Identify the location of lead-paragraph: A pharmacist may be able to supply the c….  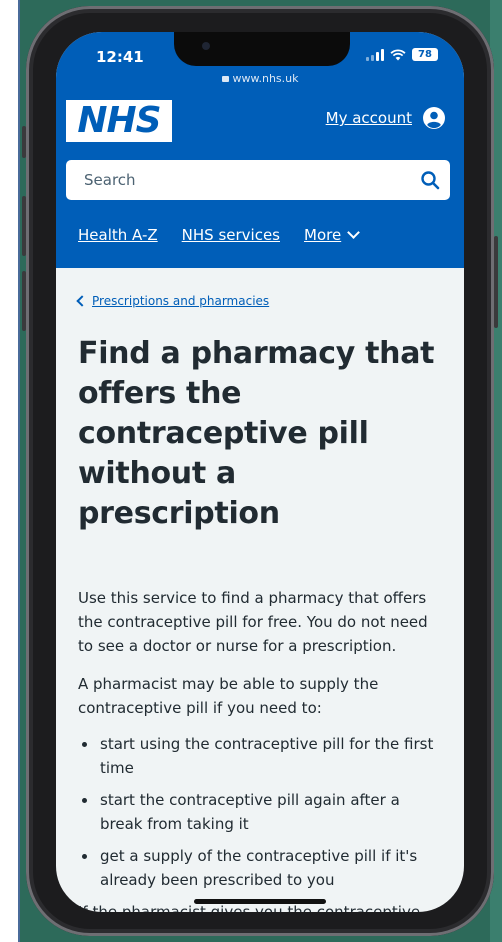
(228, 696).